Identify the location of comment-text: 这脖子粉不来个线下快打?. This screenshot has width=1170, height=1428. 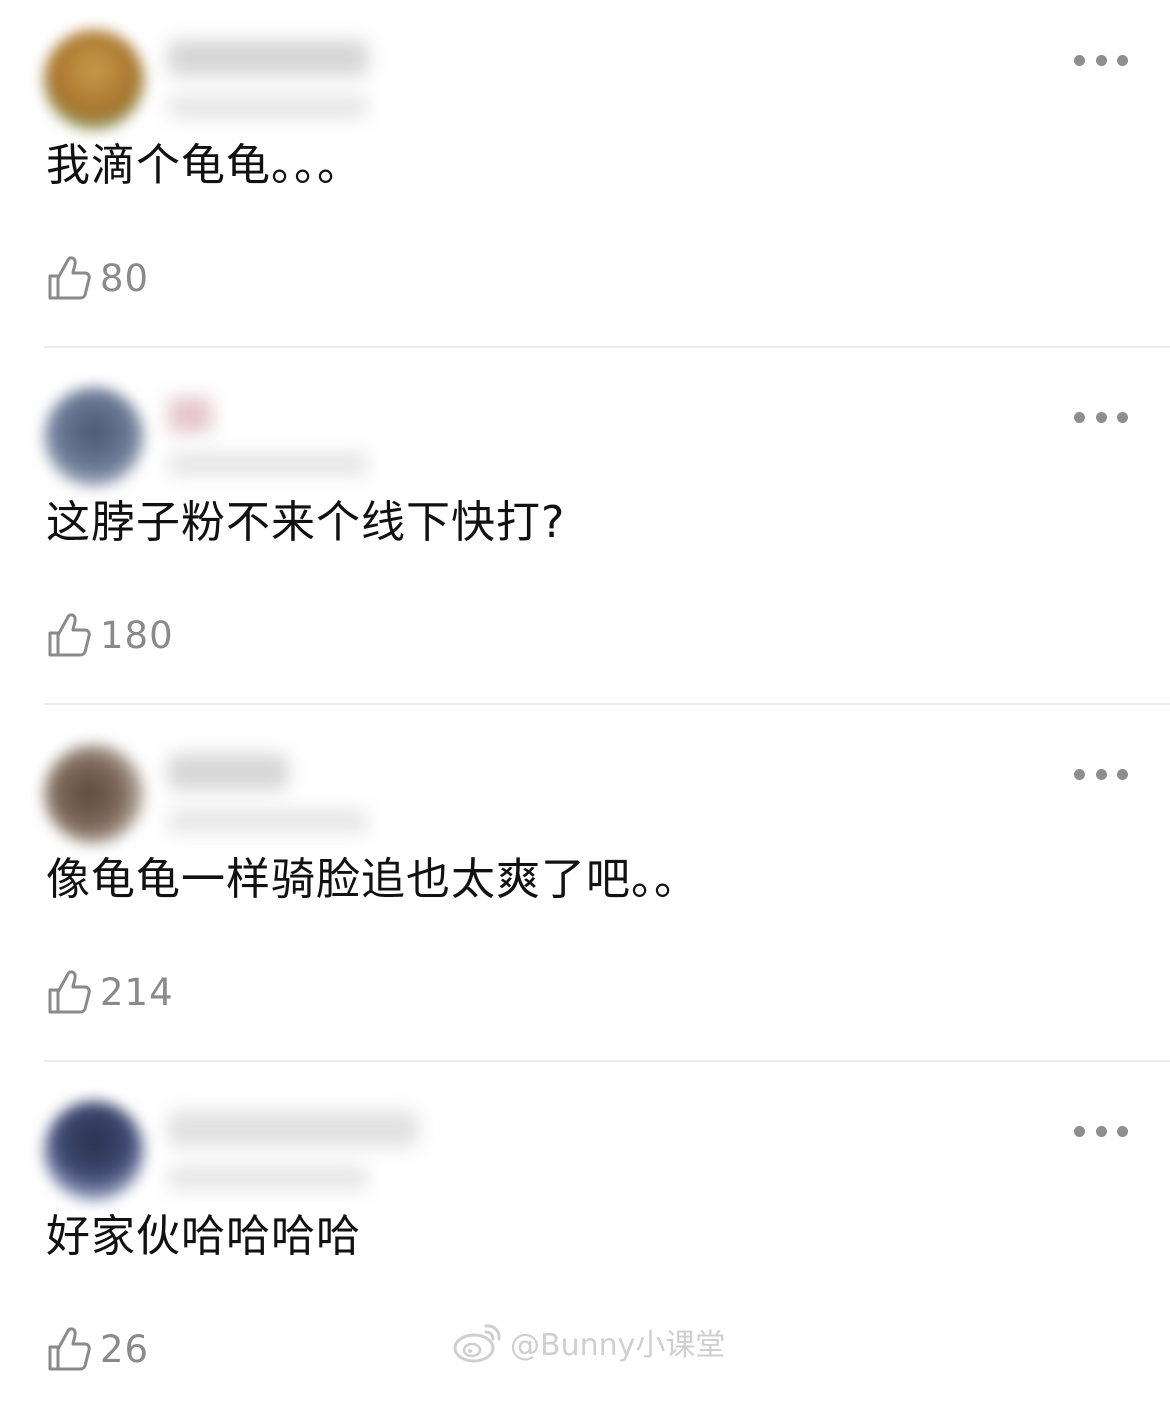
(306, 522).